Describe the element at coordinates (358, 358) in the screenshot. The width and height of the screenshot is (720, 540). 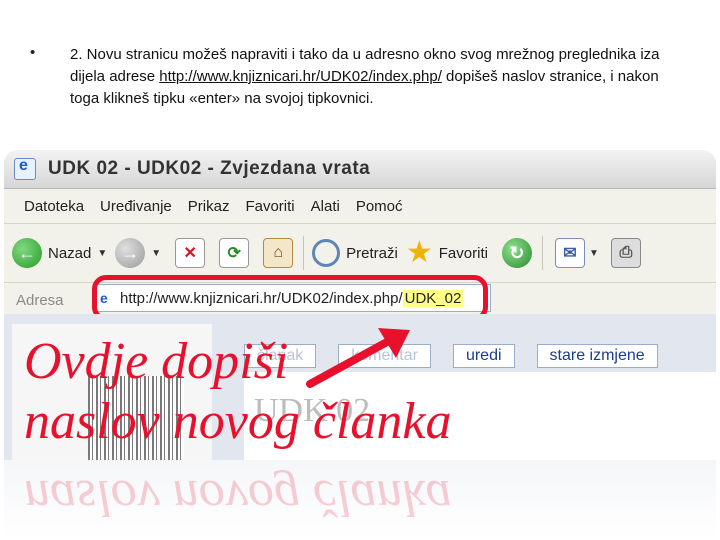
I see `red-arrow-icon` at that location.